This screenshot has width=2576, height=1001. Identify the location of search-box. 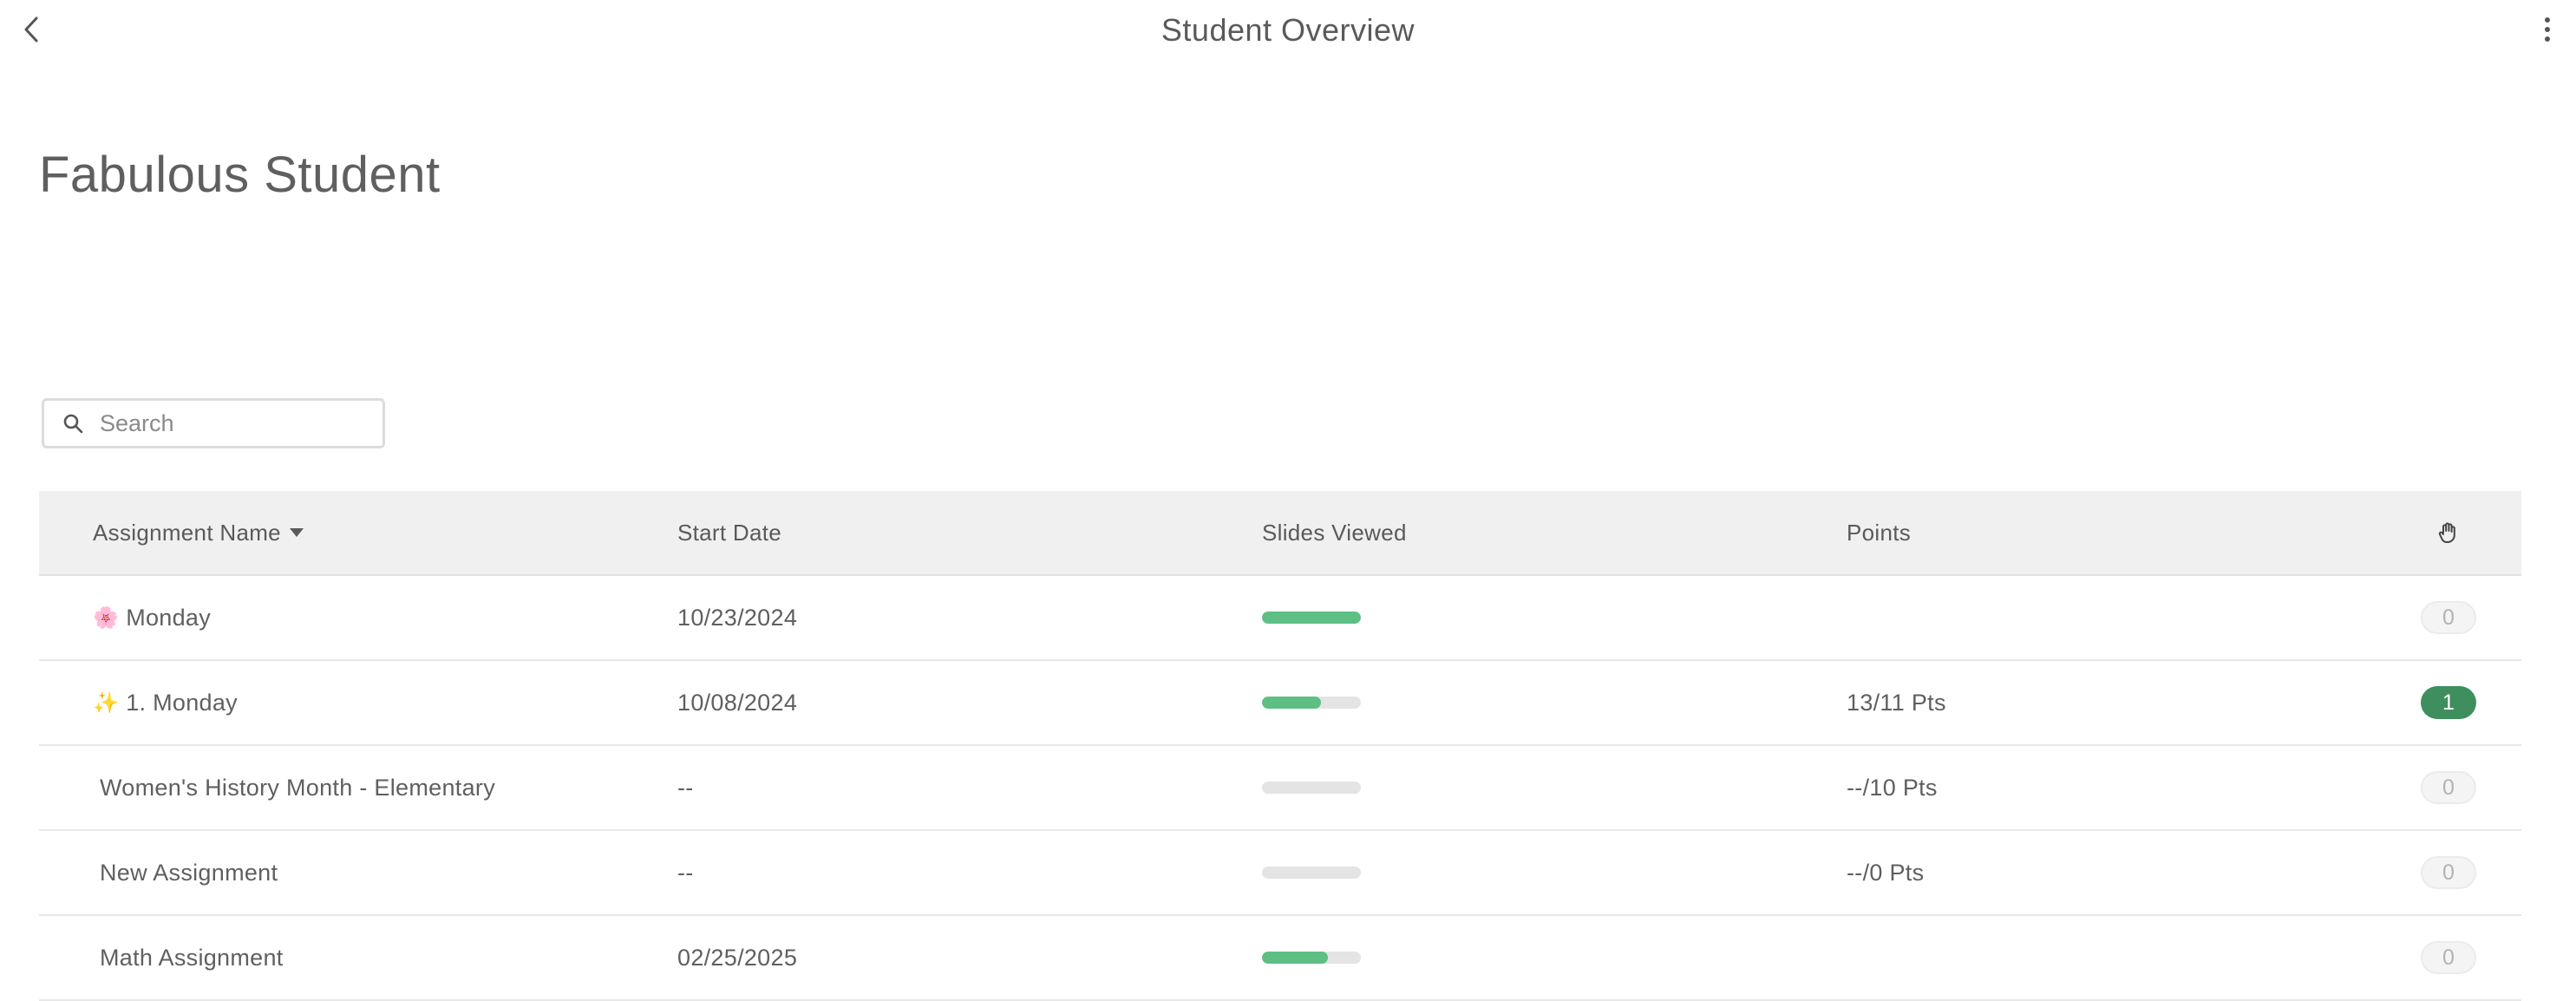
(213, 423).